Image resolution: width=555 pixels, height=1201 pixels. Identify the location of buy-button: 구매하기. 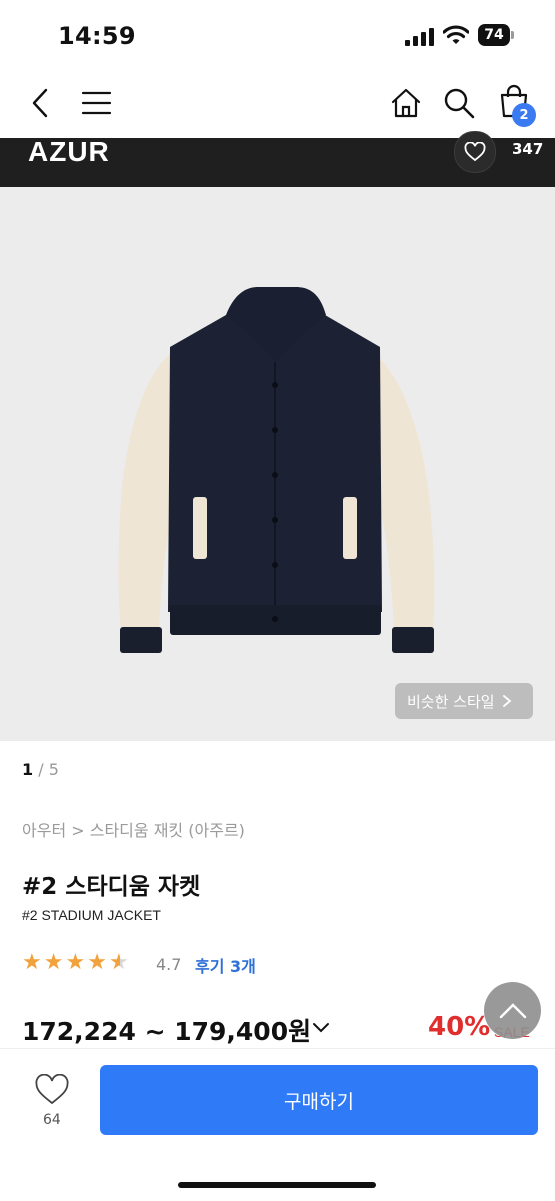
(319, 1100).